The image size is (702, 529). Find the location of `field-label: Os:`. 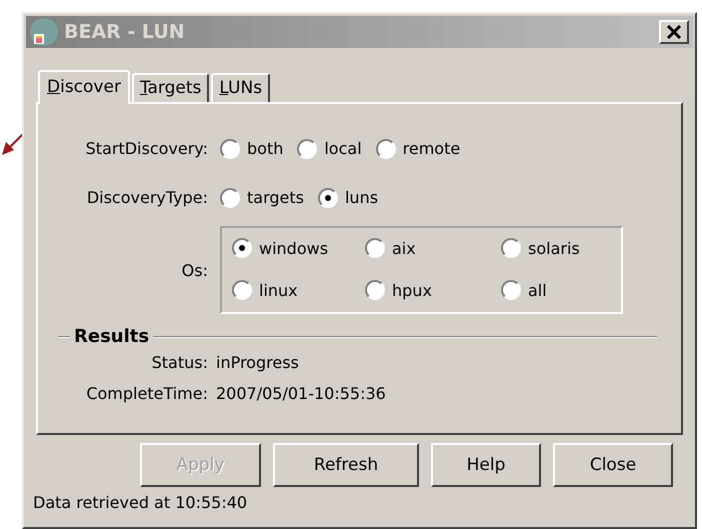

field-label: Os: is located at coordinates (194, 270).